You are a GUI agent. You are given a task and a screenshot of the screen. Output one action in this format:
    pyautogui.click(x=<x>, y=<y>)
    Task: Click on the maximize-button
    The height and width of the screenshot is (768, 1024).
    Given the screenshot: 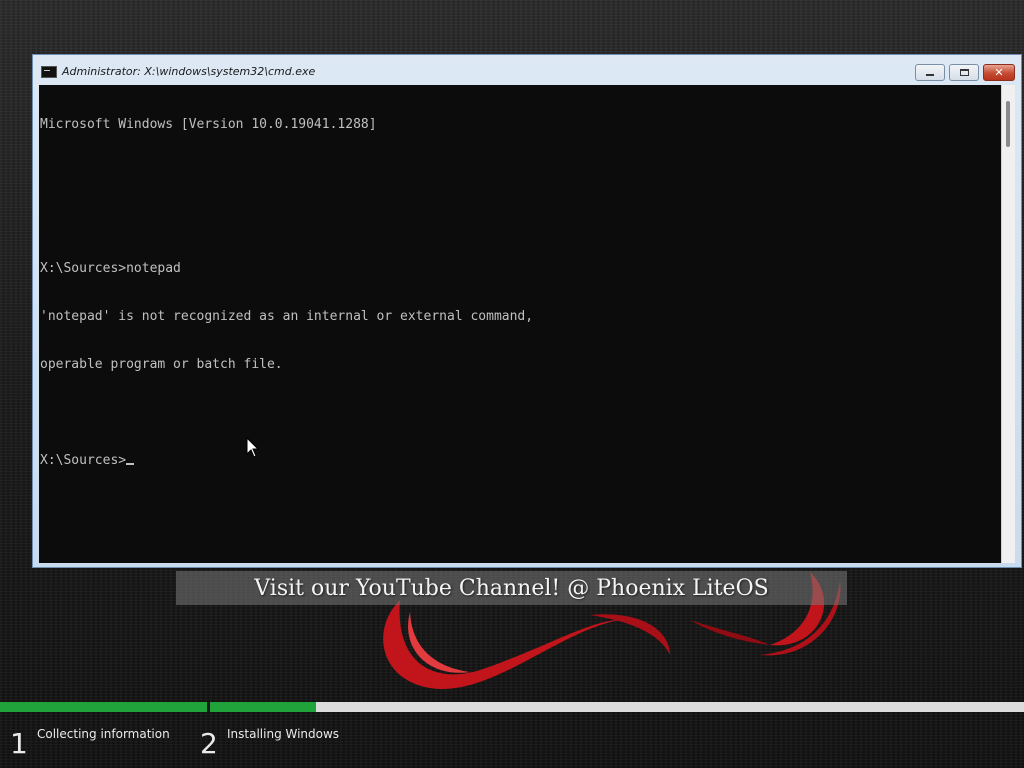 What is the action you would take?
    pyautogui.click(x=964, y=72)
    